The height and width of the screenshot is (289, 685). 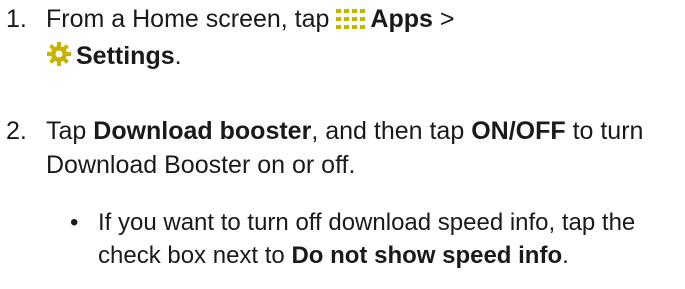 What do you see at coordinates (178, 56) in the screenshot?
I see `step-text-part: .` at bounding box center [178, 56].